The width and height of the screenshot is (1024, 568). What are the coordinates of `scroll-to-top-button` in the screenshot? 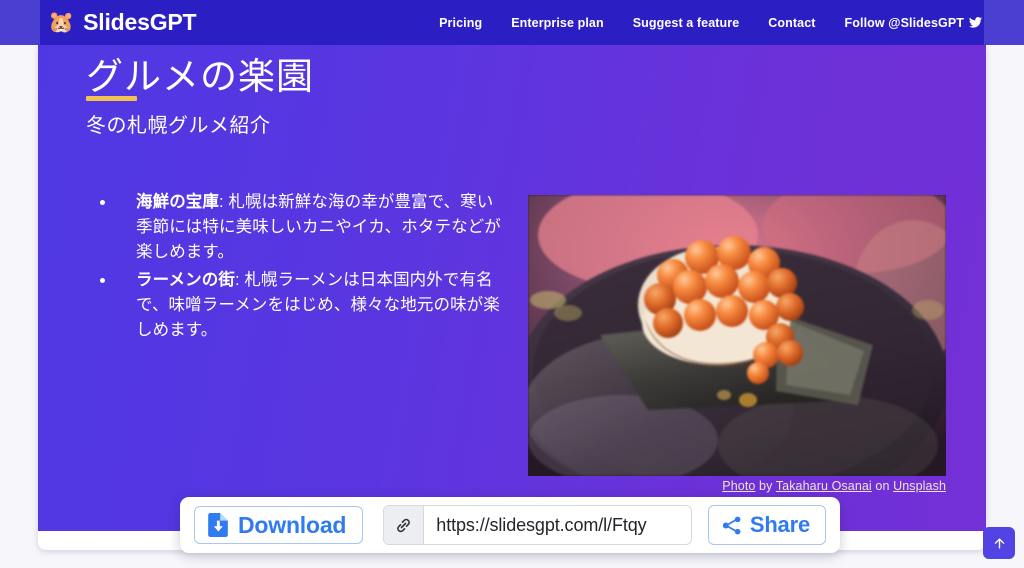 It's located at (999, 543).